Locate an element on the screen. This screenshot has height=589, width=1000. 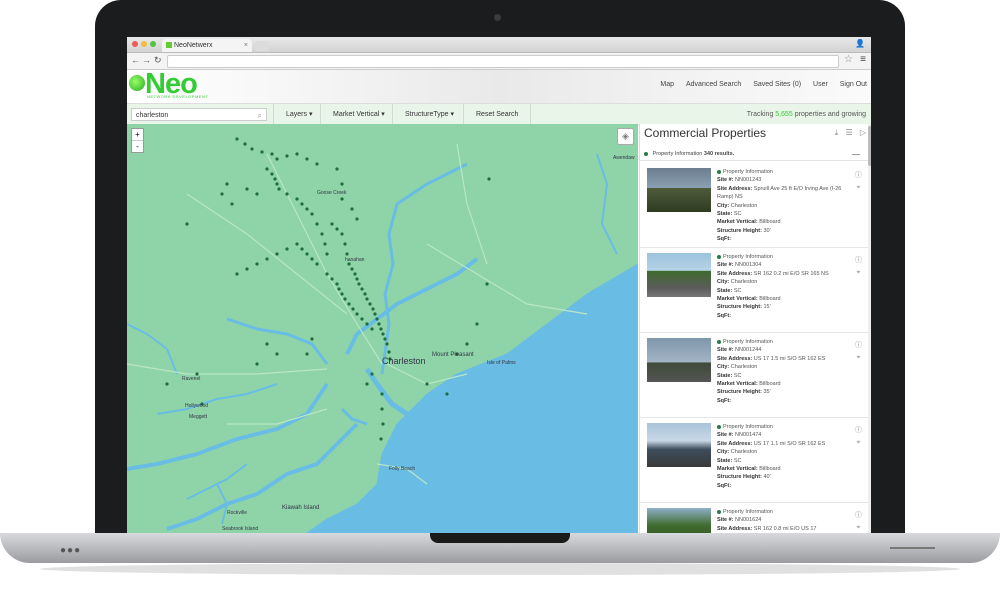
search-icon: ⌕ is located at coordinates (260, 115).